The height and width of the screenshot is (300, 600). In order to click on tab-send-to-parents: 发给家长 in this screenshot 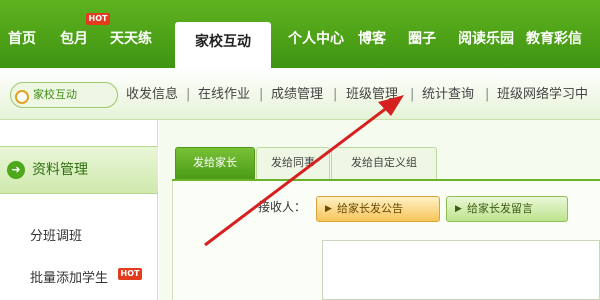, I will do `click(215, 163)`.